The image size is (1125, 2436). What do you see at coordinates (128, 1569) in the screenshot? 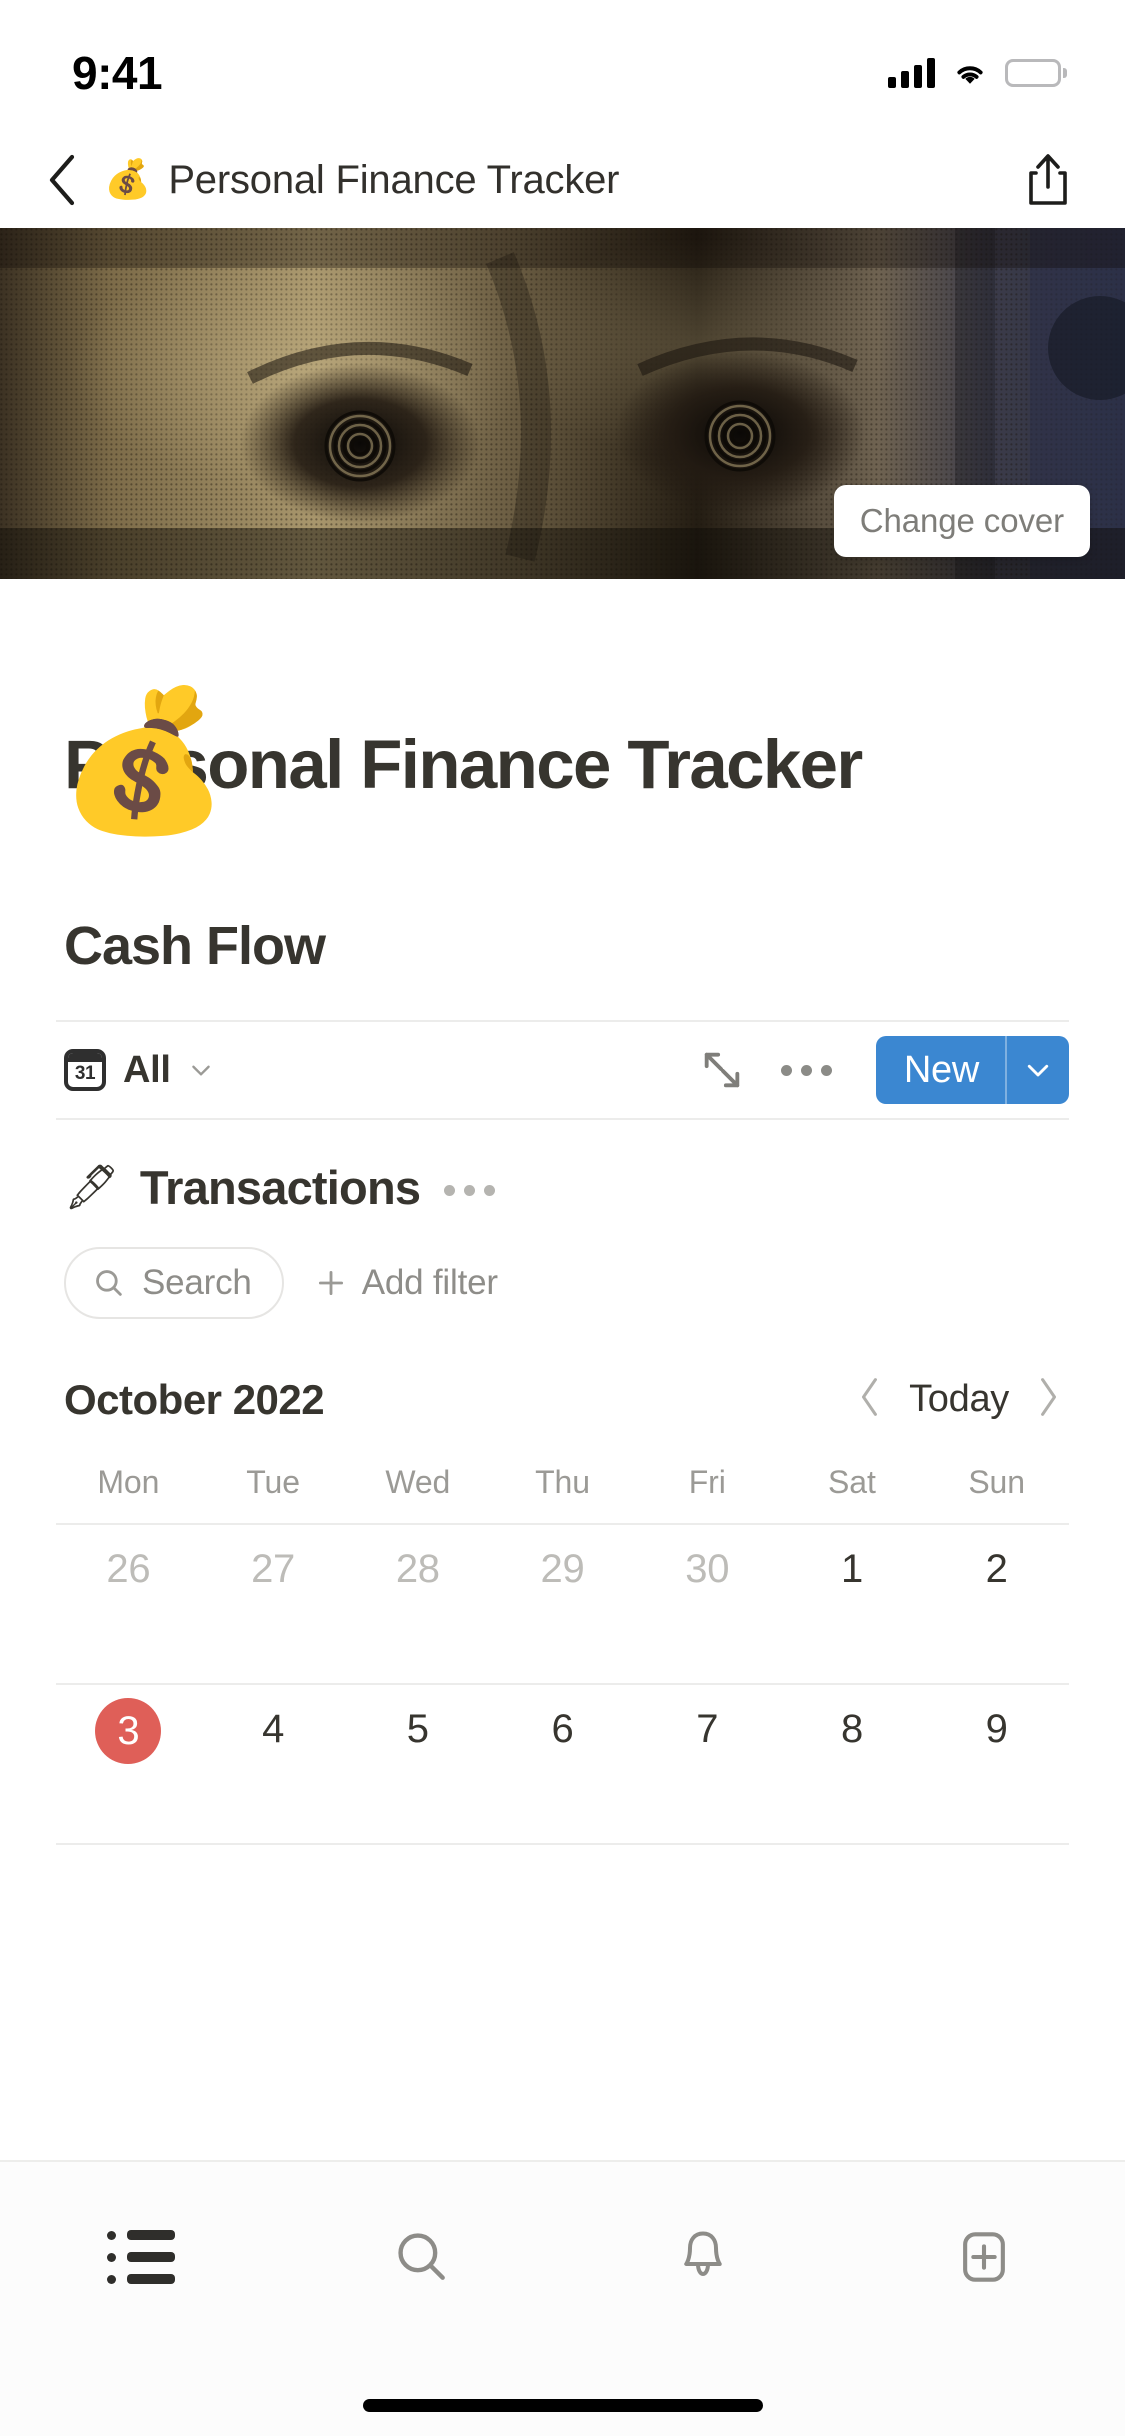
I see `calendar-day-number: 26` at bounding box center [128, 1569].